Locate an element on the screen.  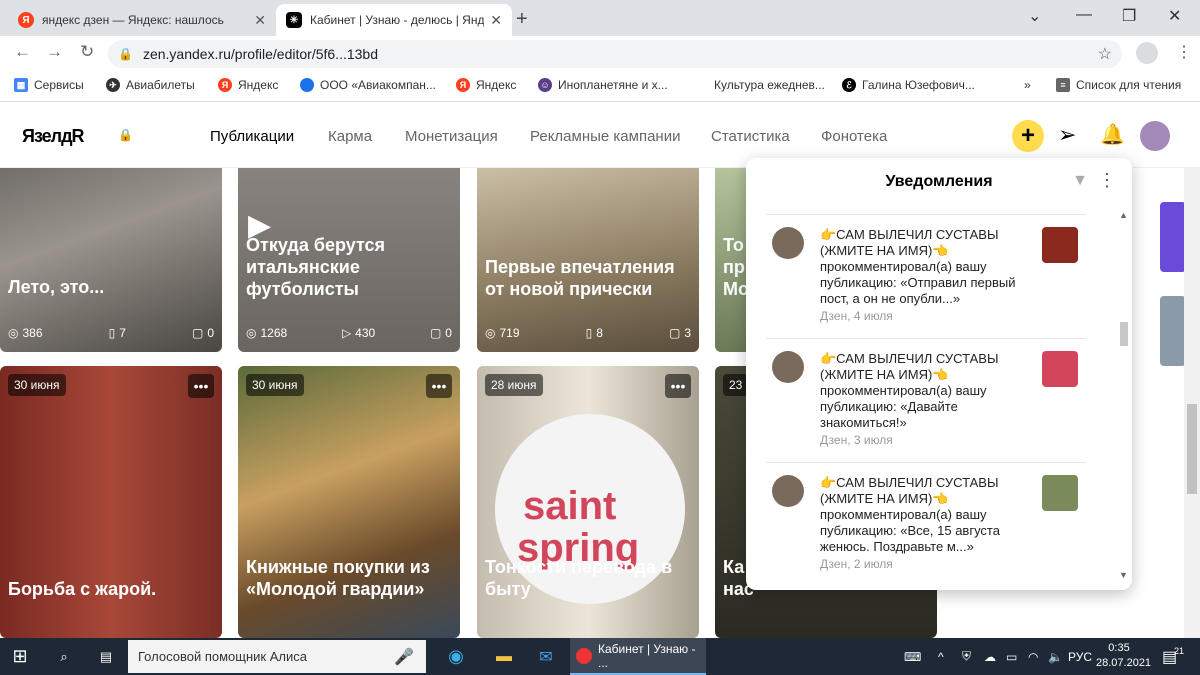
close-window-icon: ✕ is located at coordinates (1174, 16).